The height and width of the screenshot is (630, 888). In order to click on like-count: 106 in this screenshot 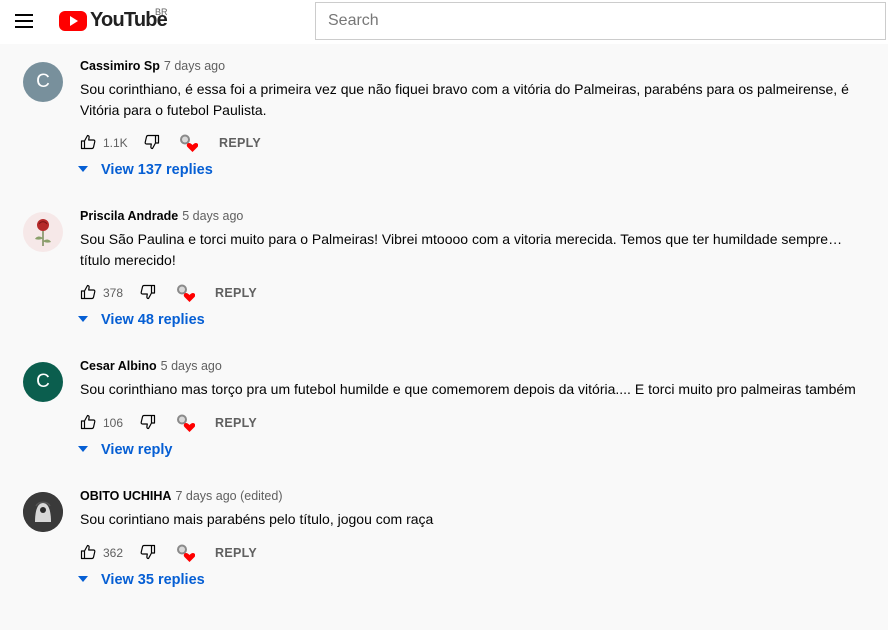, I will do `click(113, 423)`.